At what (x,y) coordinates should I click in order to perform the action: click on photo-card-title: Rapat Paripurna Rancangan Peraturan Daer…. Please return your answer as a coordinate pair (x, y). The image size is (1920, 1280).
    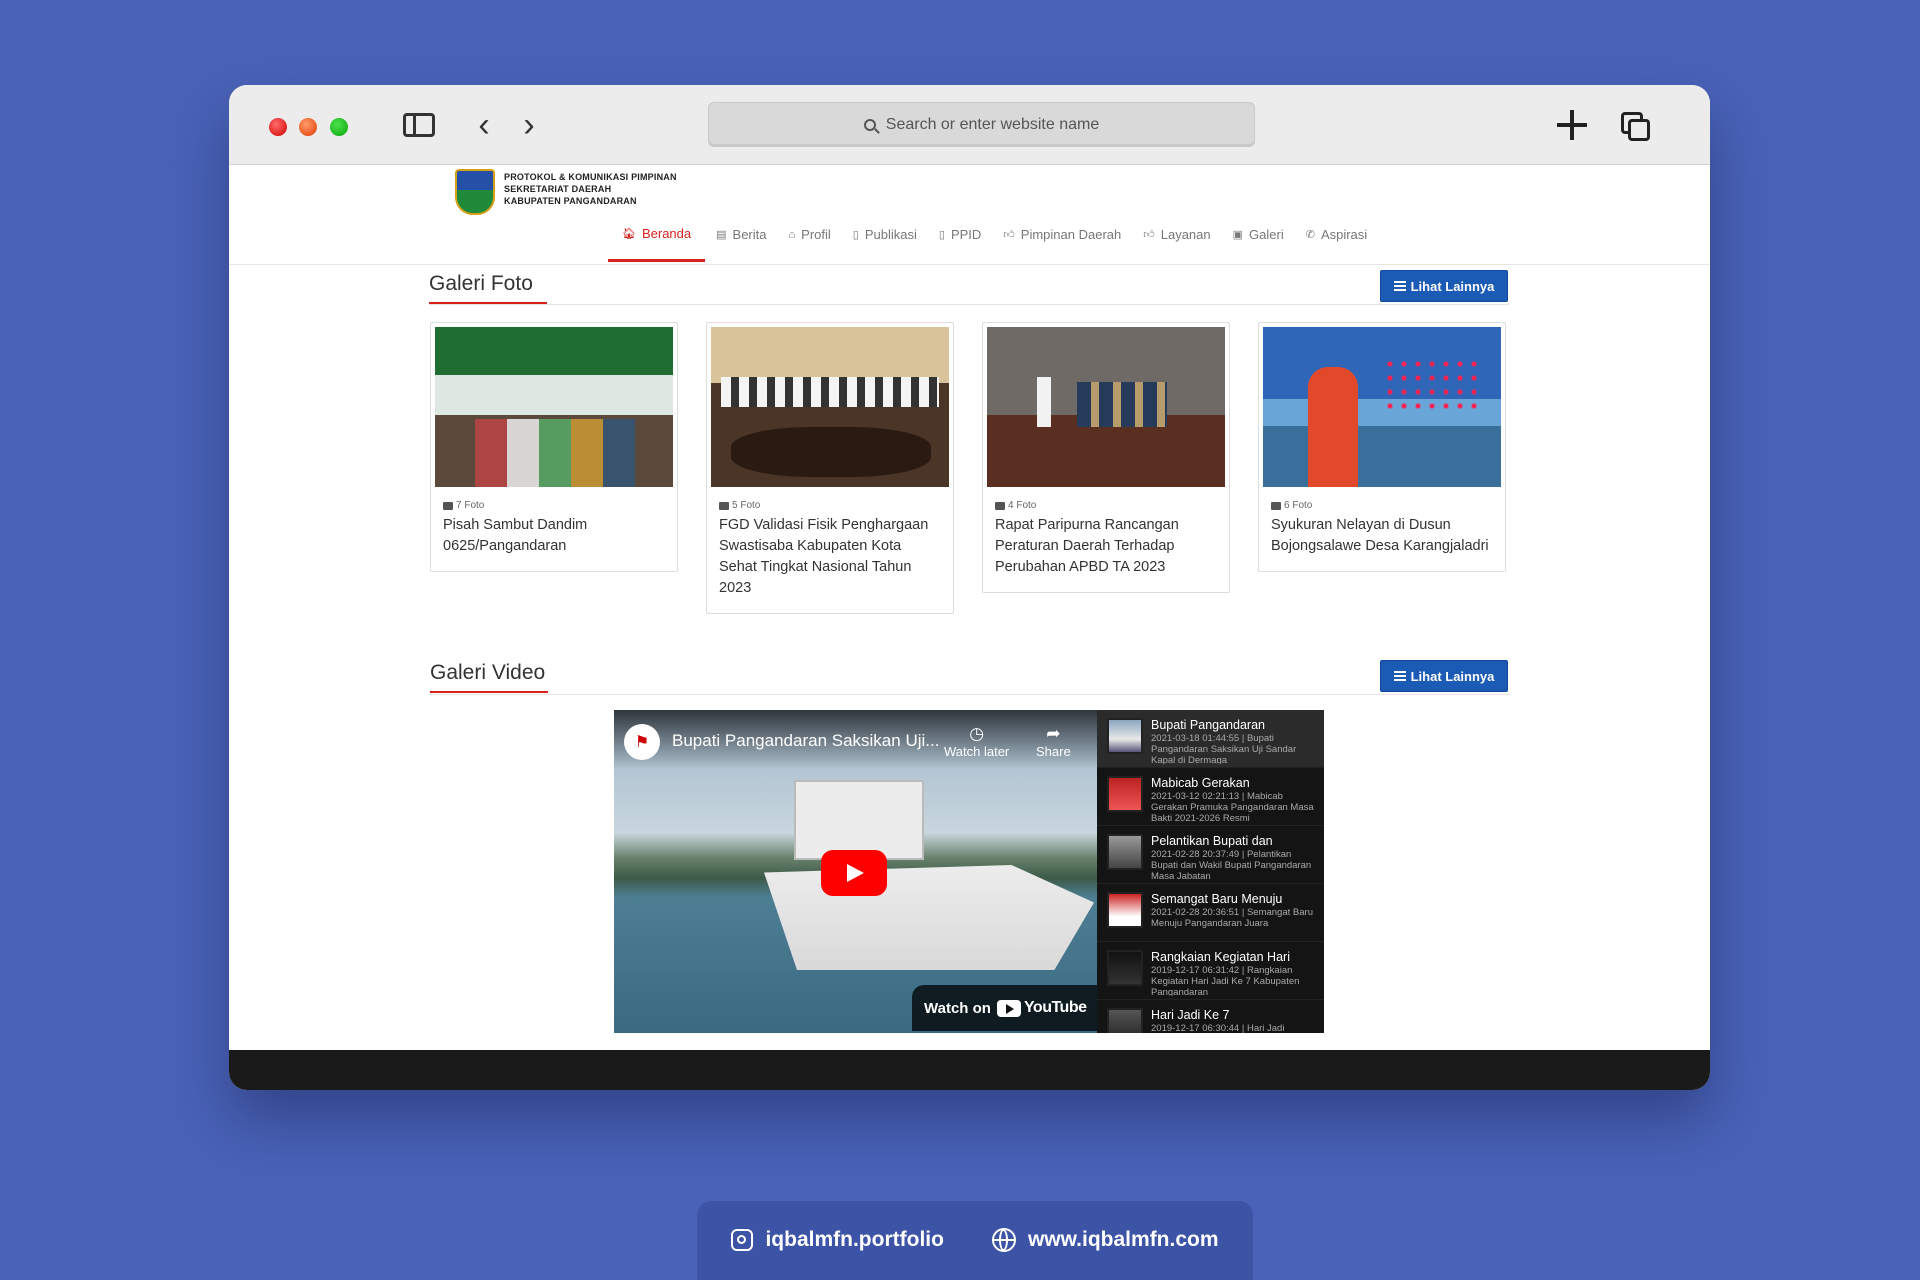
    Looking at the image, I should click on (1106, 546).